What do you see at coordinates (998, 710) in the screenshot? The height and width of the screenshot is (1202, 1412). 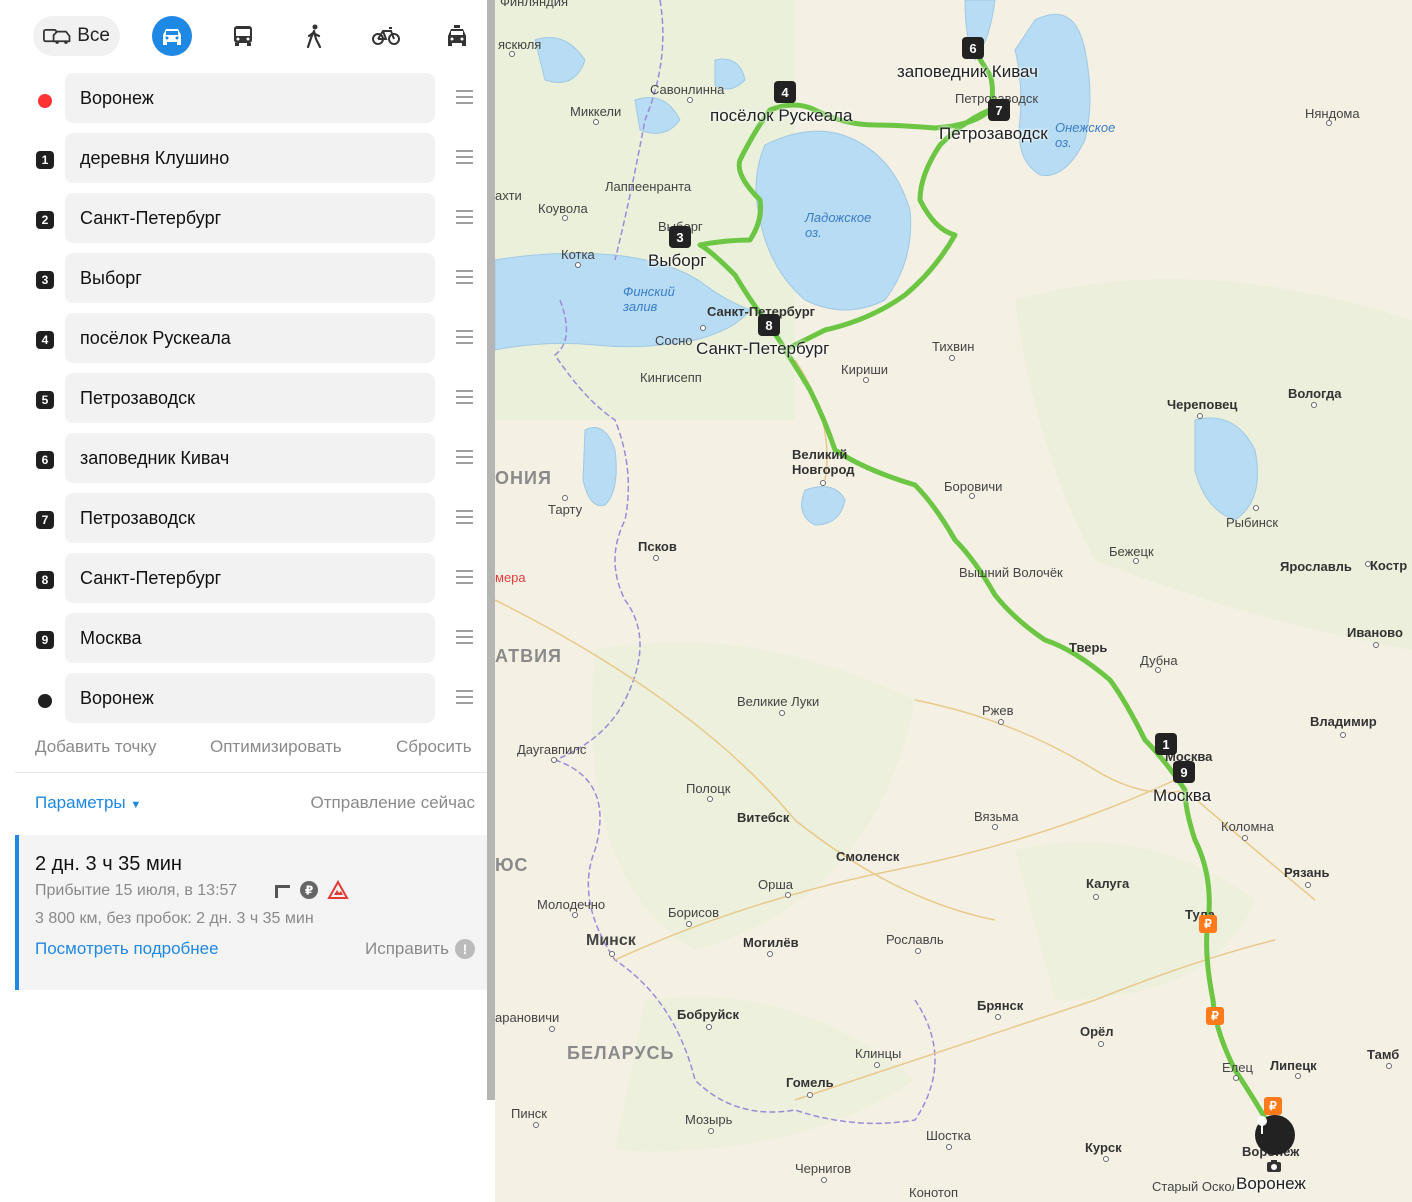 I see `map-label: Ржев` at bounding box center [998, 710].